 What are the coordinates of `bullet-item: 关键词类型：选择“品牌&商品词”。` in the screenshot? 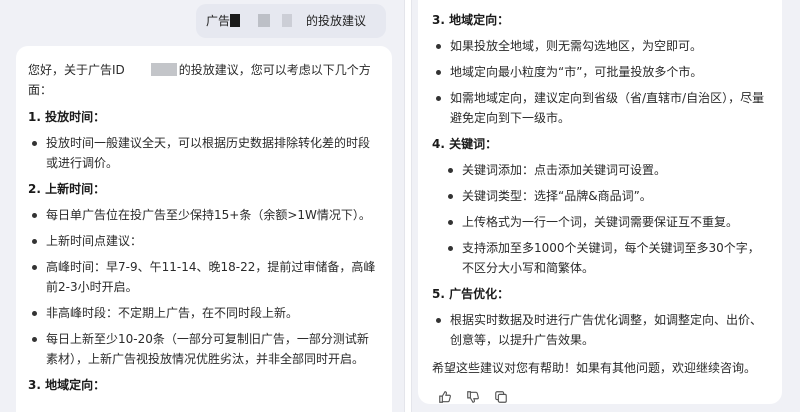 It's located at (601, 196).